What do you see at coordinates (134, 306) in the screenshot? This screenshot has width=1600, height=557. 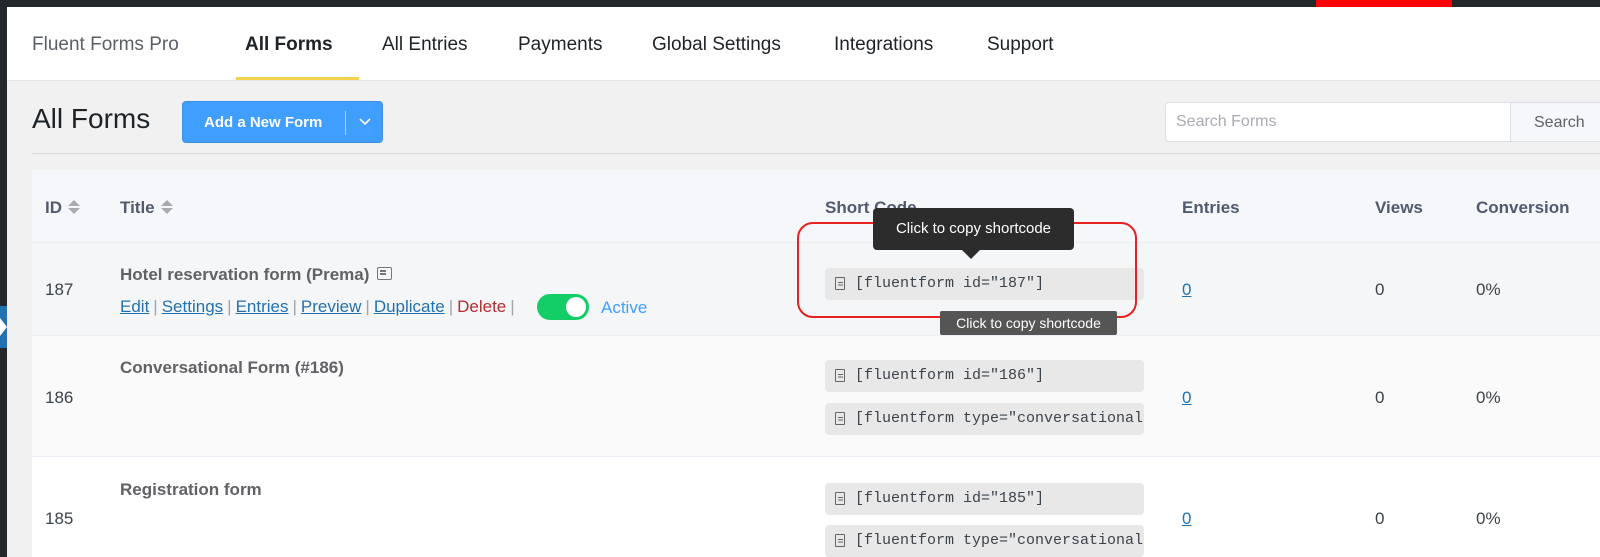 I see `edit-link: Edit` at bounding box center [134, 306].